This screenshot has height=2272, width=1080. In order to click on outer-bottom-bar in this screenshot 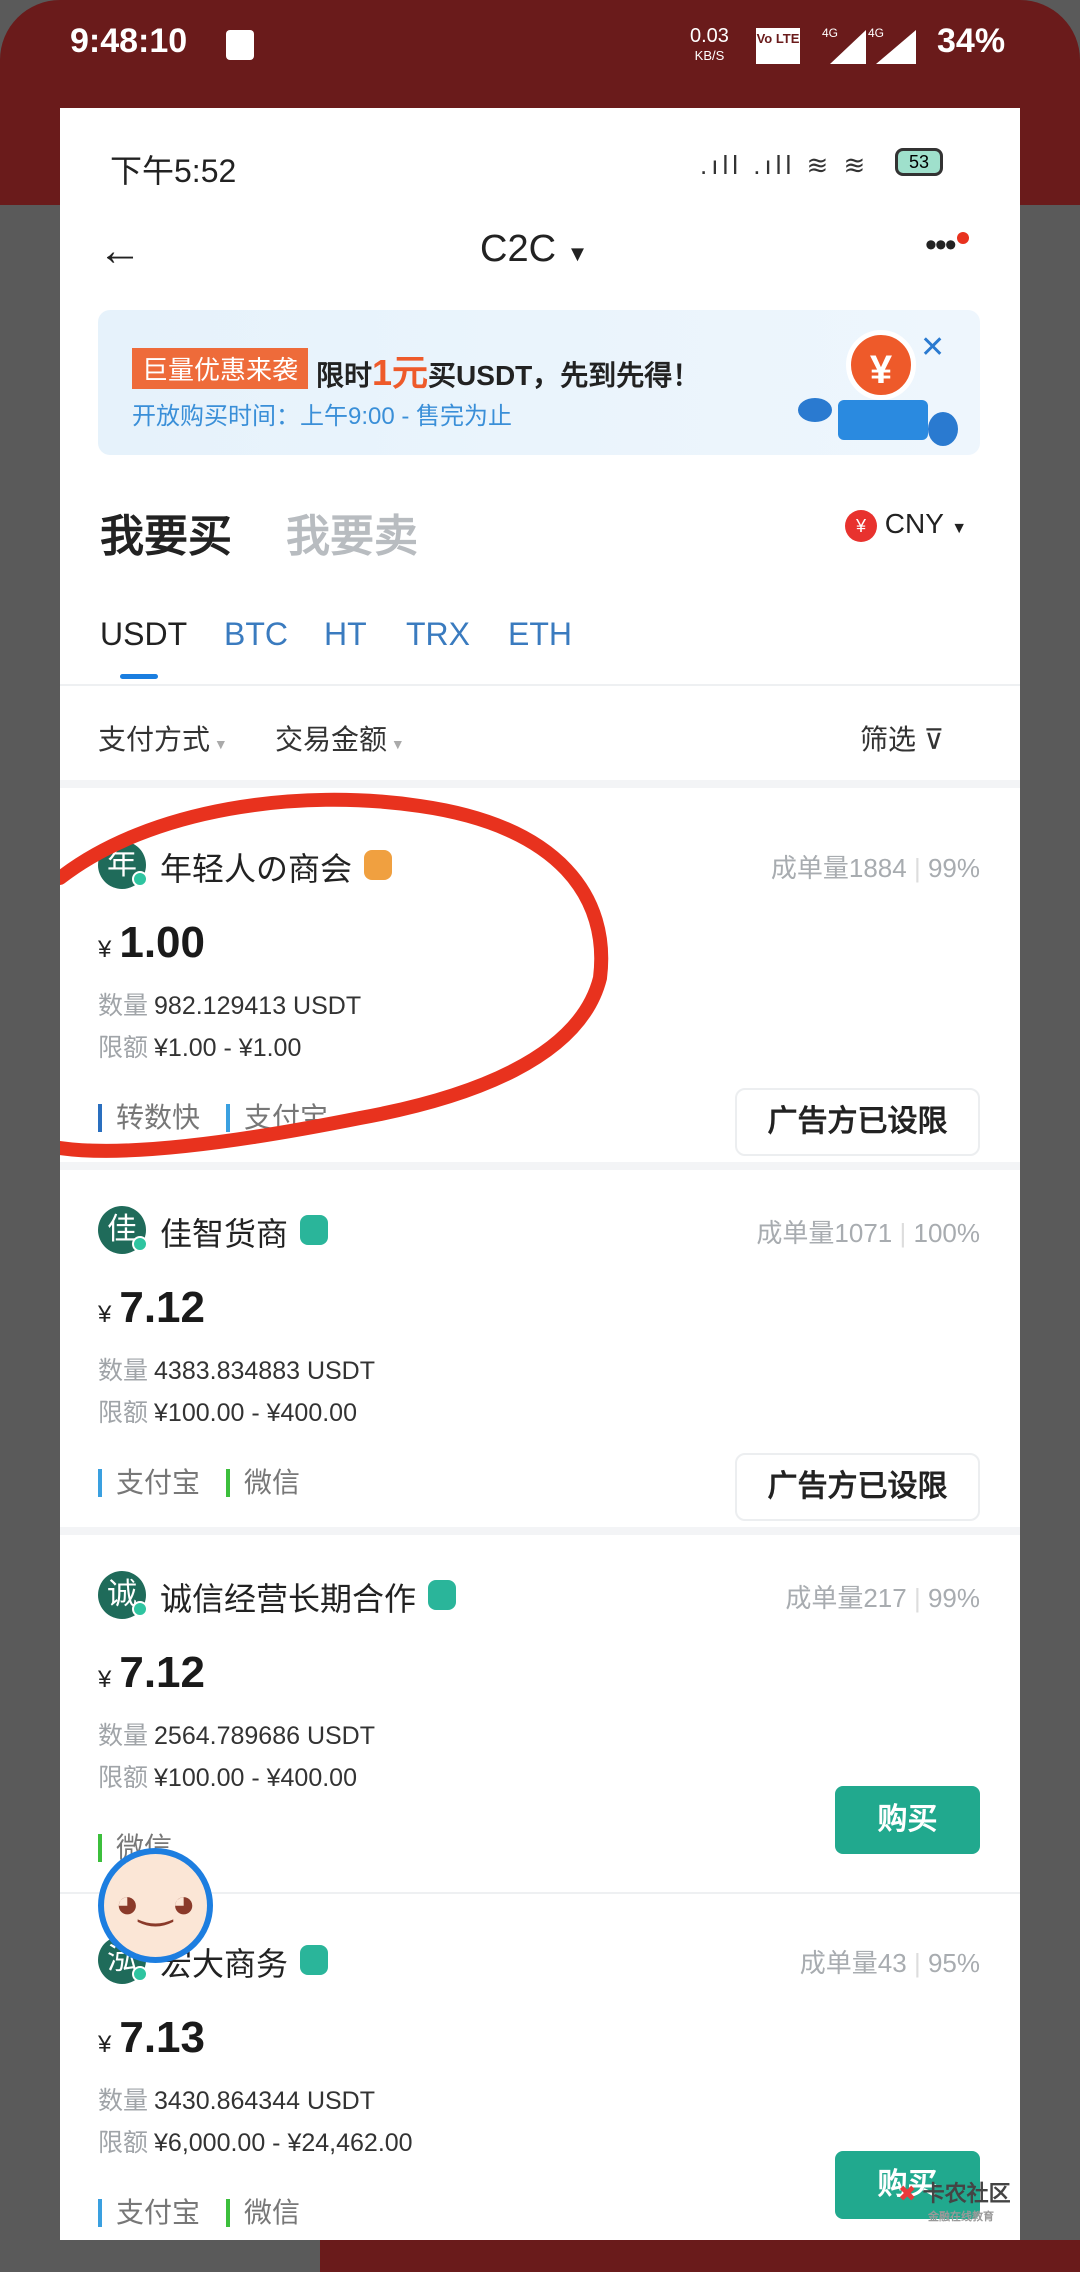, I will do `click(700, 2256)`.